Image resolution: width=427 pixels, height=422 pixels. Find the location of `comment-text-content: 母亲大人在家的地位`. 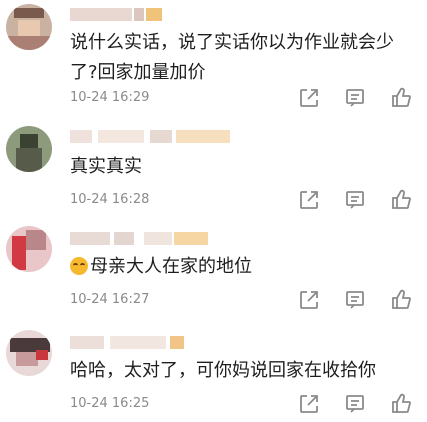

comment-text-content: 母亲大人在家的地位 is located at coordinates (171, 266).